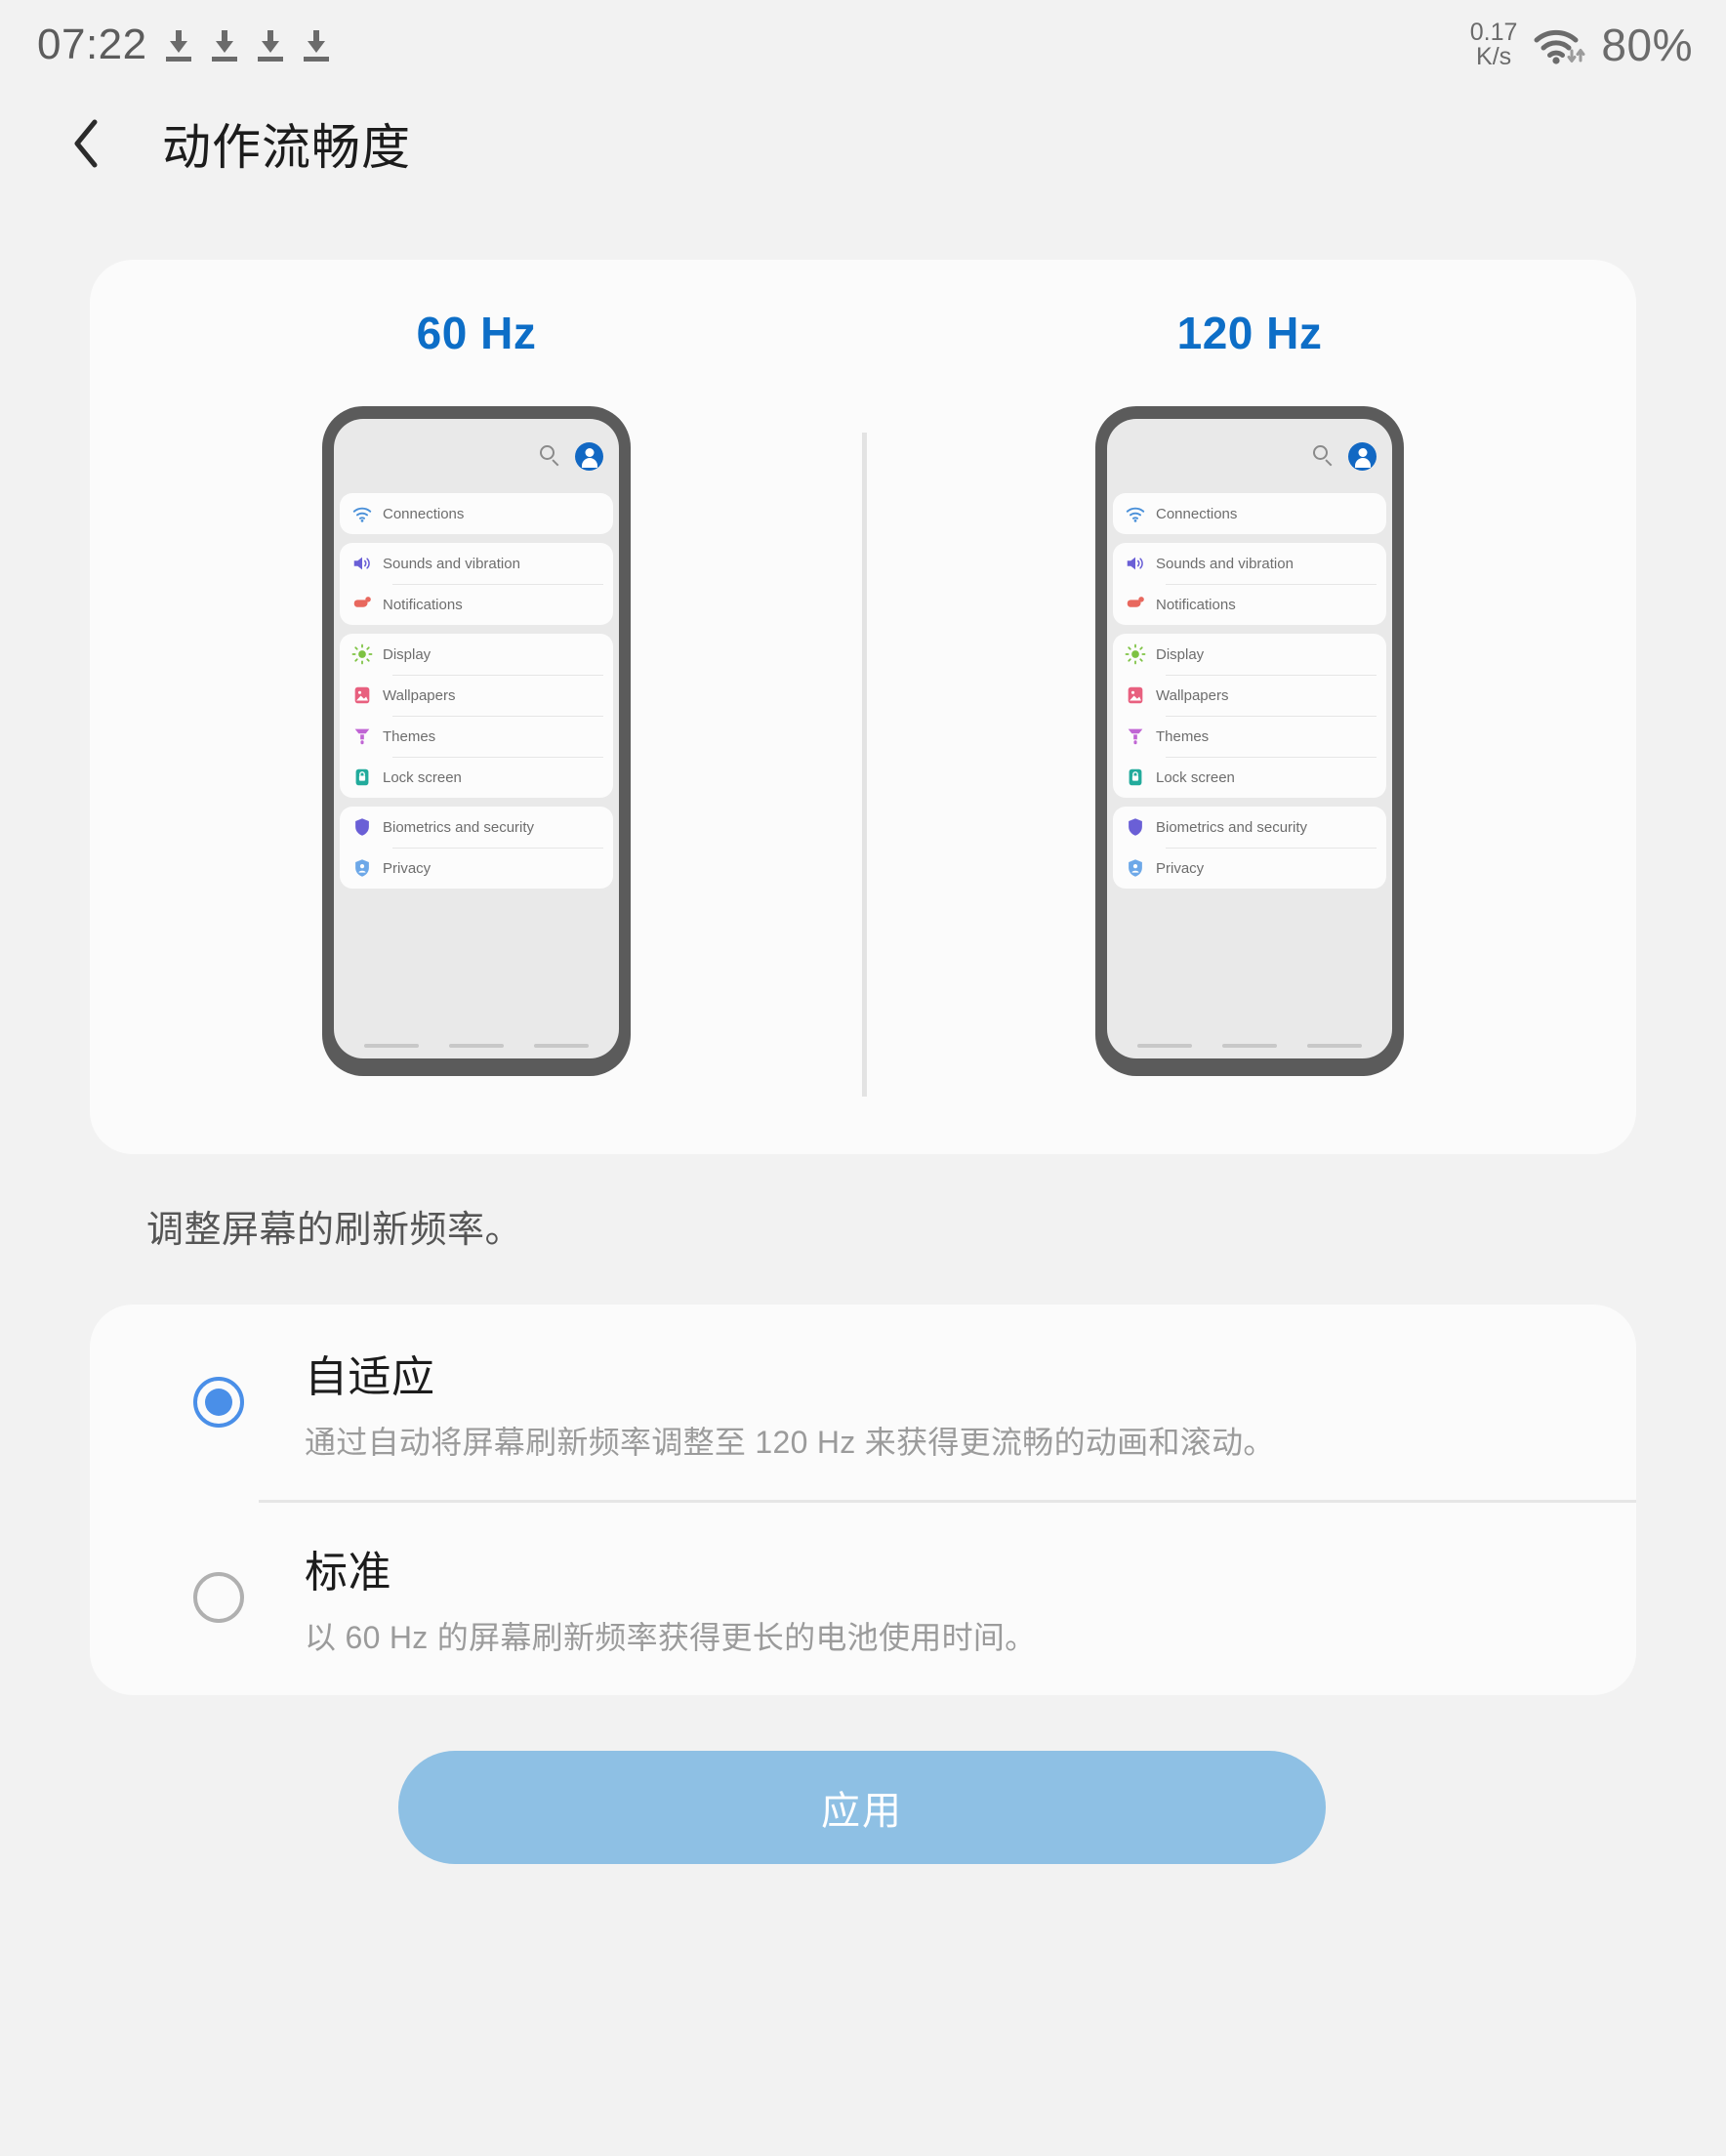 This screenshot has width=1726, height=2156. What do you see at coordinates (286, 148) in the screenshot?
I see `page-title: 动作流畅度` at bounding box center [286, 148].